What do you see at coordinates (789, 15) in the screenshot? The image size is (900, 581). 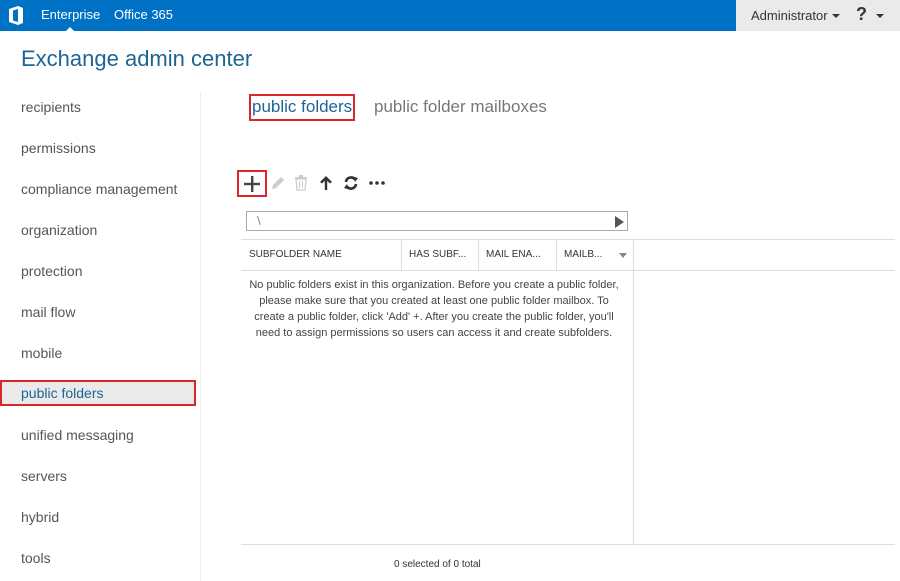 I see `user-menu: Administrator` at bounding box center [789, 15].